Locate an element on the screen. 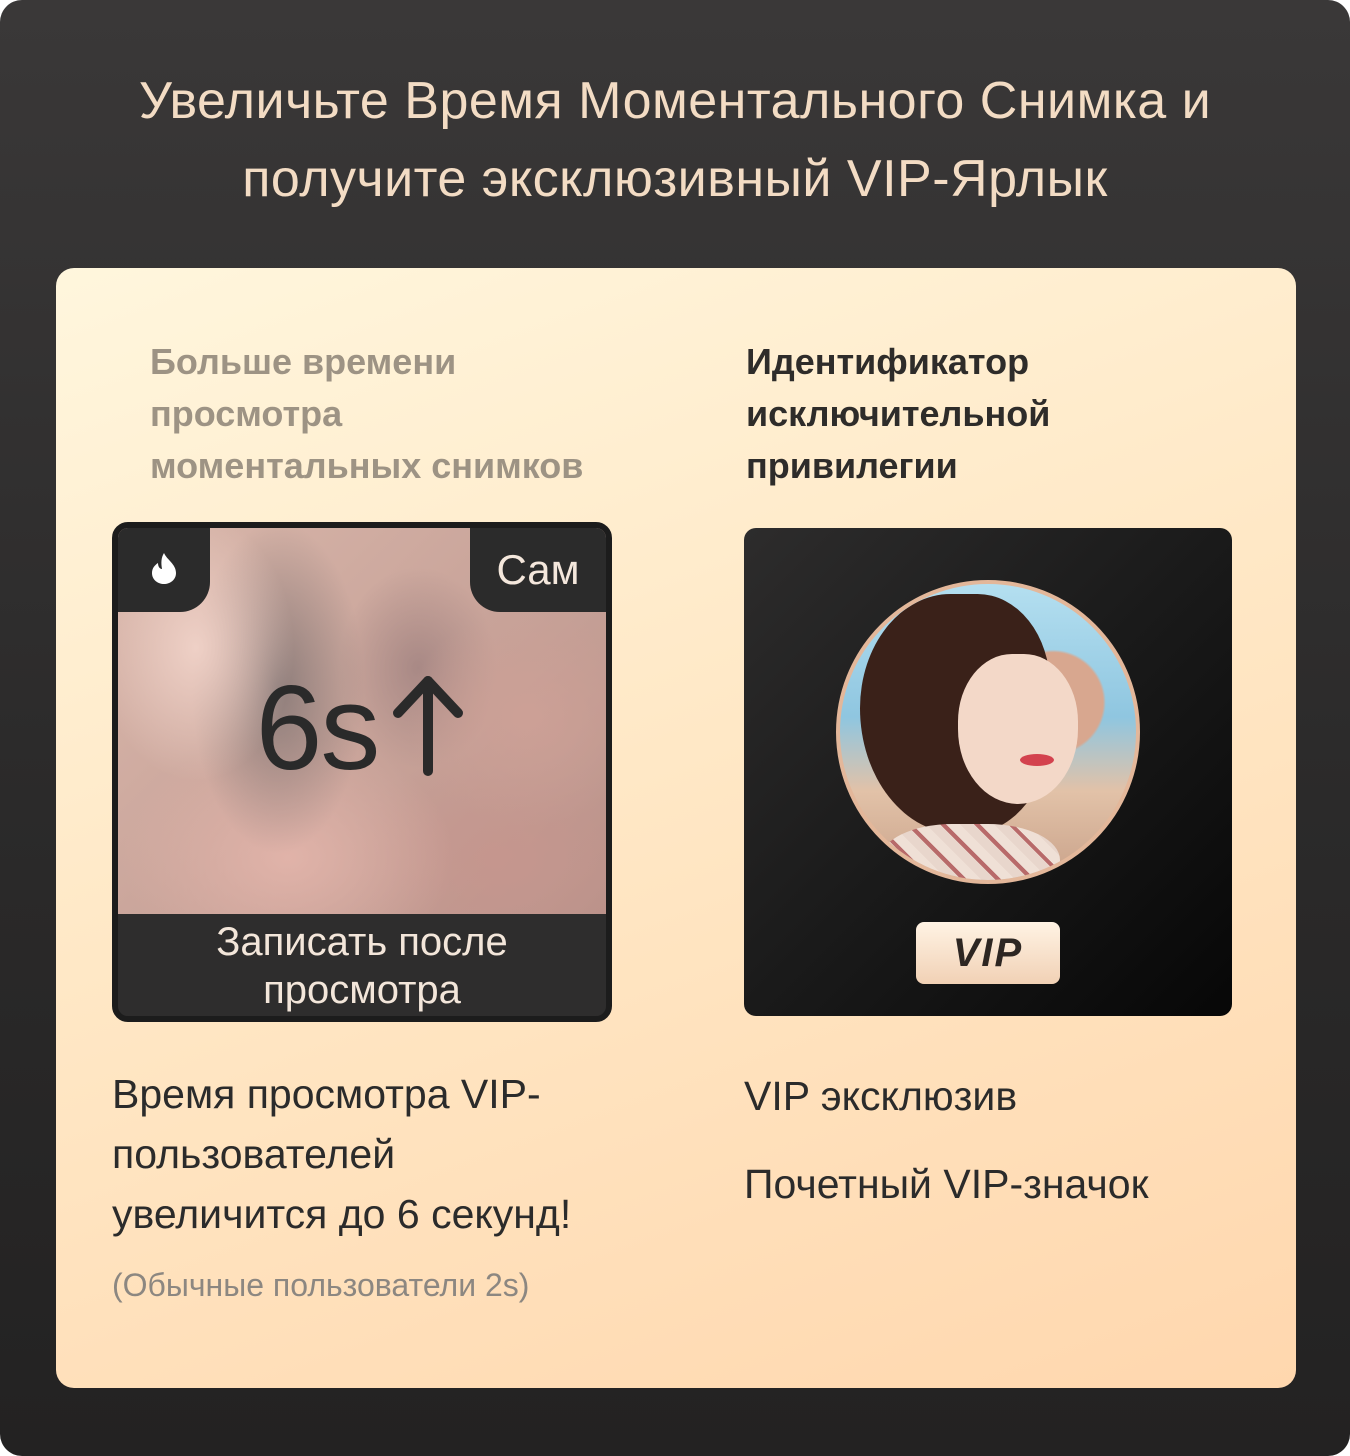 This screenshot has height=1456, width=1350. right-title-line-1: Идентификатор is located at coordinates (888, 361).